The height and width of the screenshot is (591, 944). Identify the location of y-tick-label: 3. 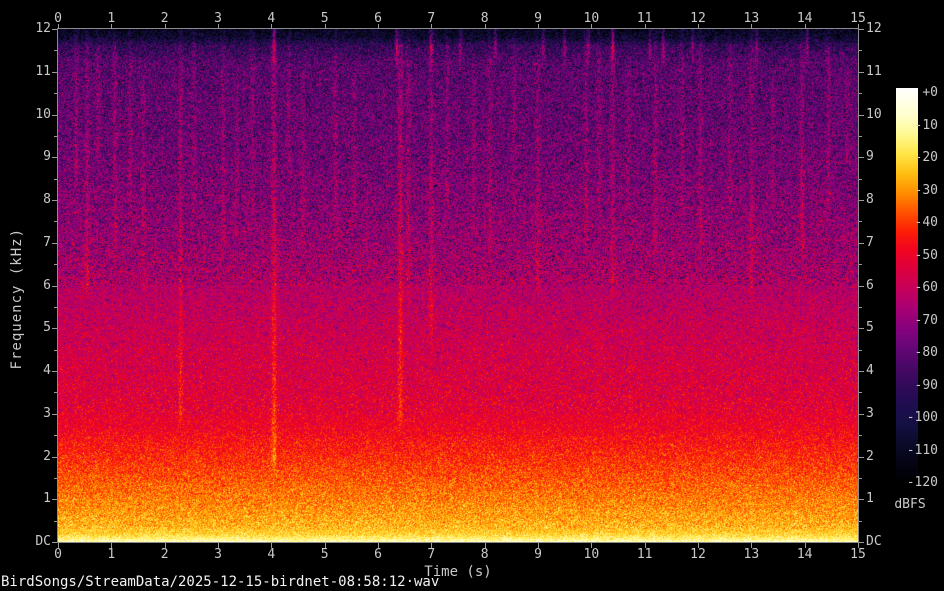
(47, 413).